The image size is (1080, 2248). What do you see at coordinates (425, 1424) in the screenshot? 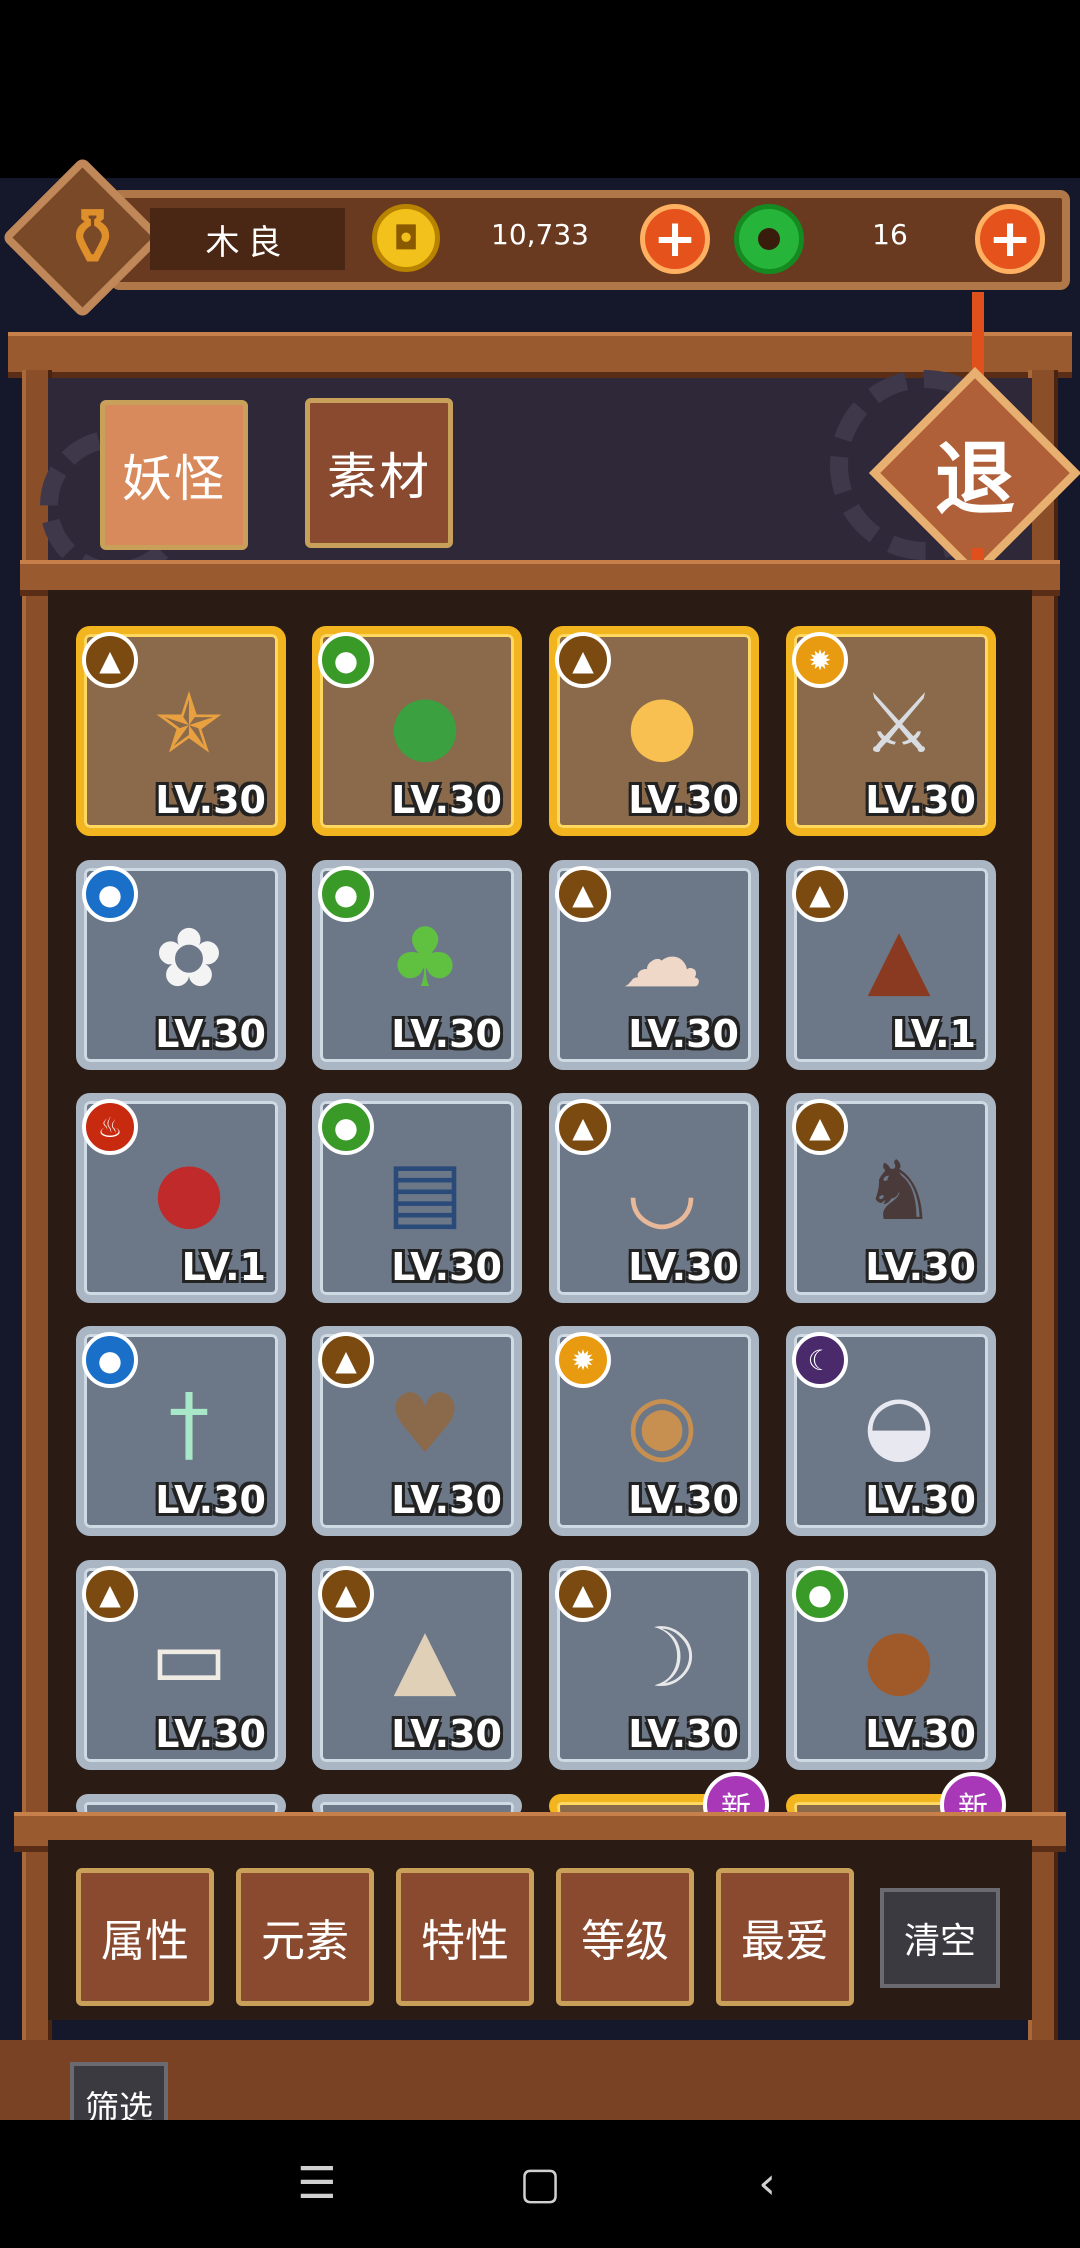
I see `yokai-sprite-icon: ♥` at bounding box center [425, 1424].